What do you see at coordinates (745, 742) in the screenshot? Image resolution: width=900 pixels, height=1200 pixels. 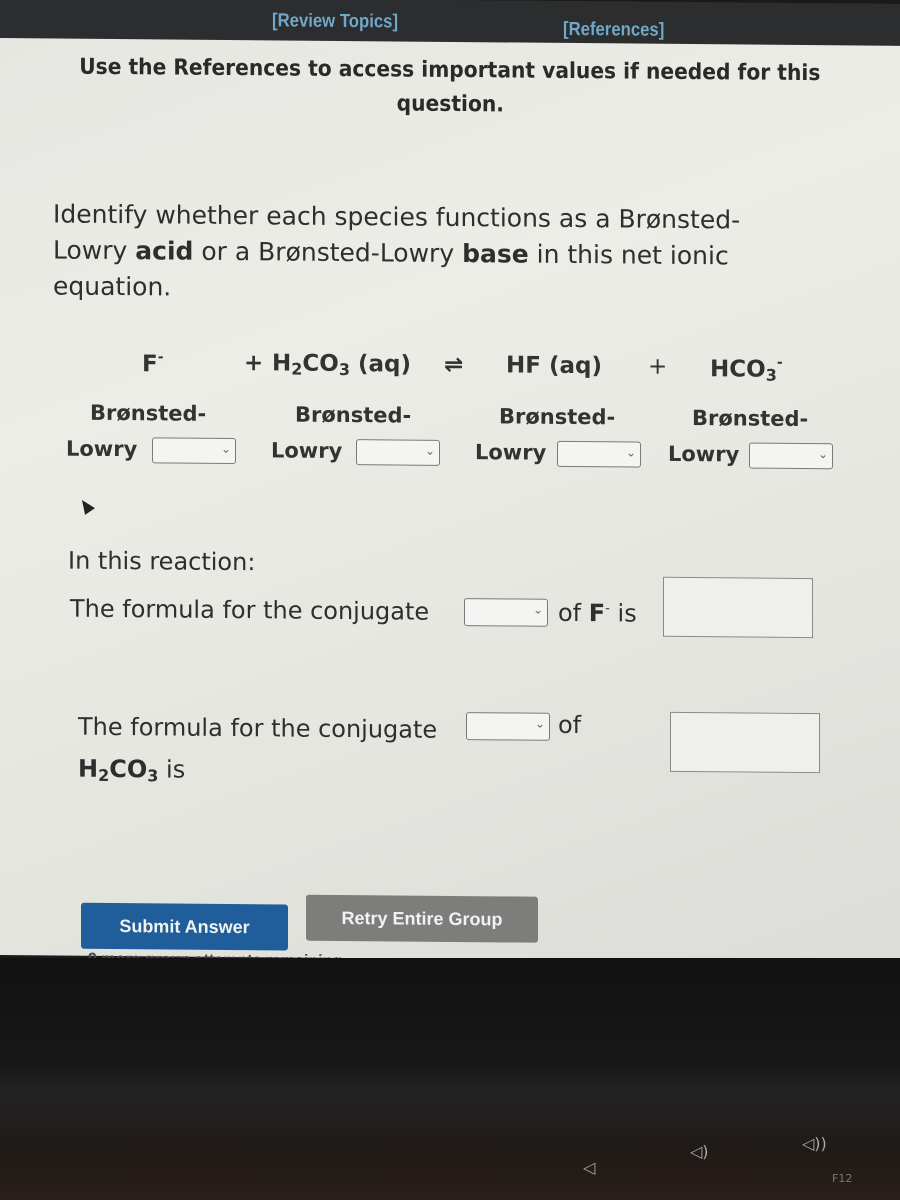 I see `conjugate-2-answer-input` at bounding box center [745, 742].